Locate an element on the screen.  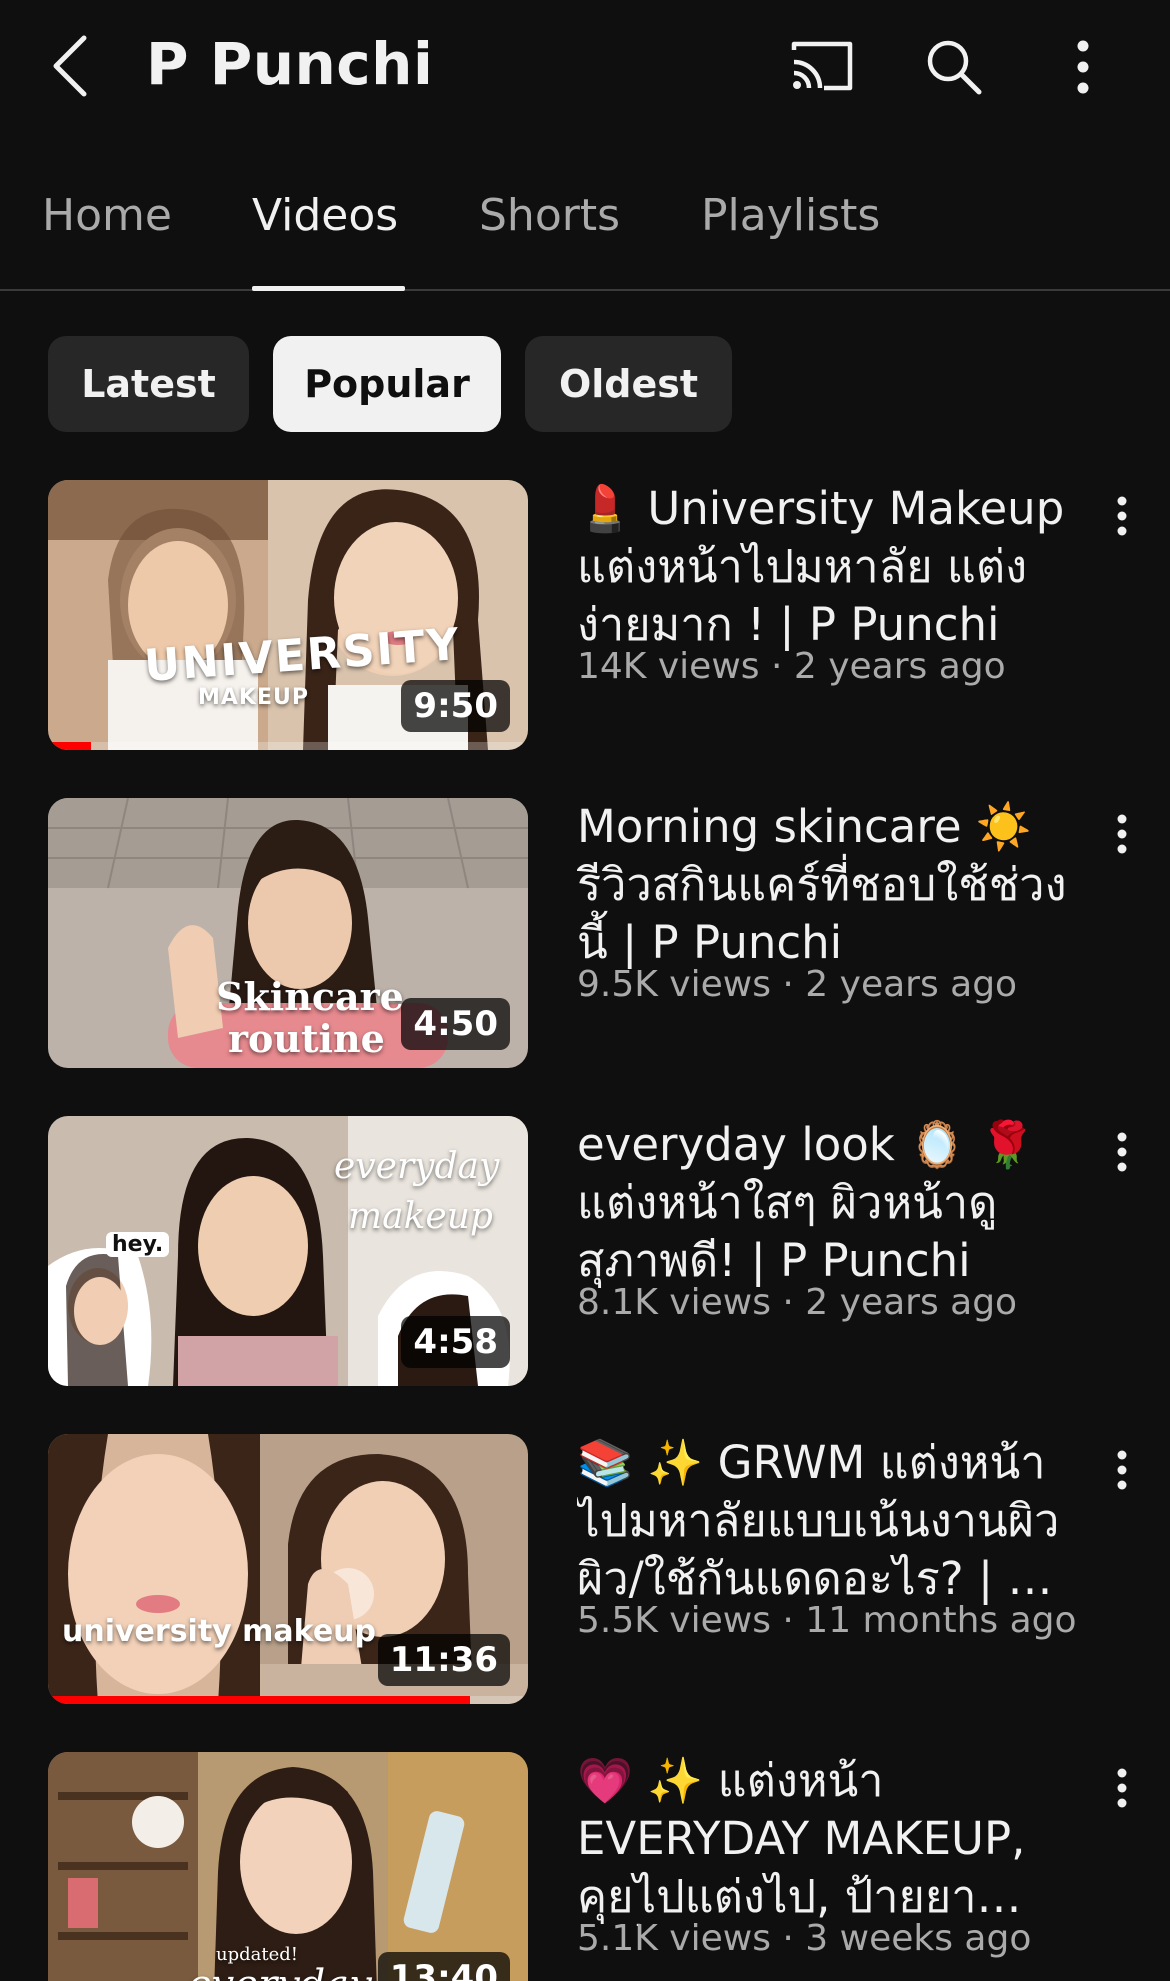
video-duration: 11:36 is located at coordinates (443, 1660).